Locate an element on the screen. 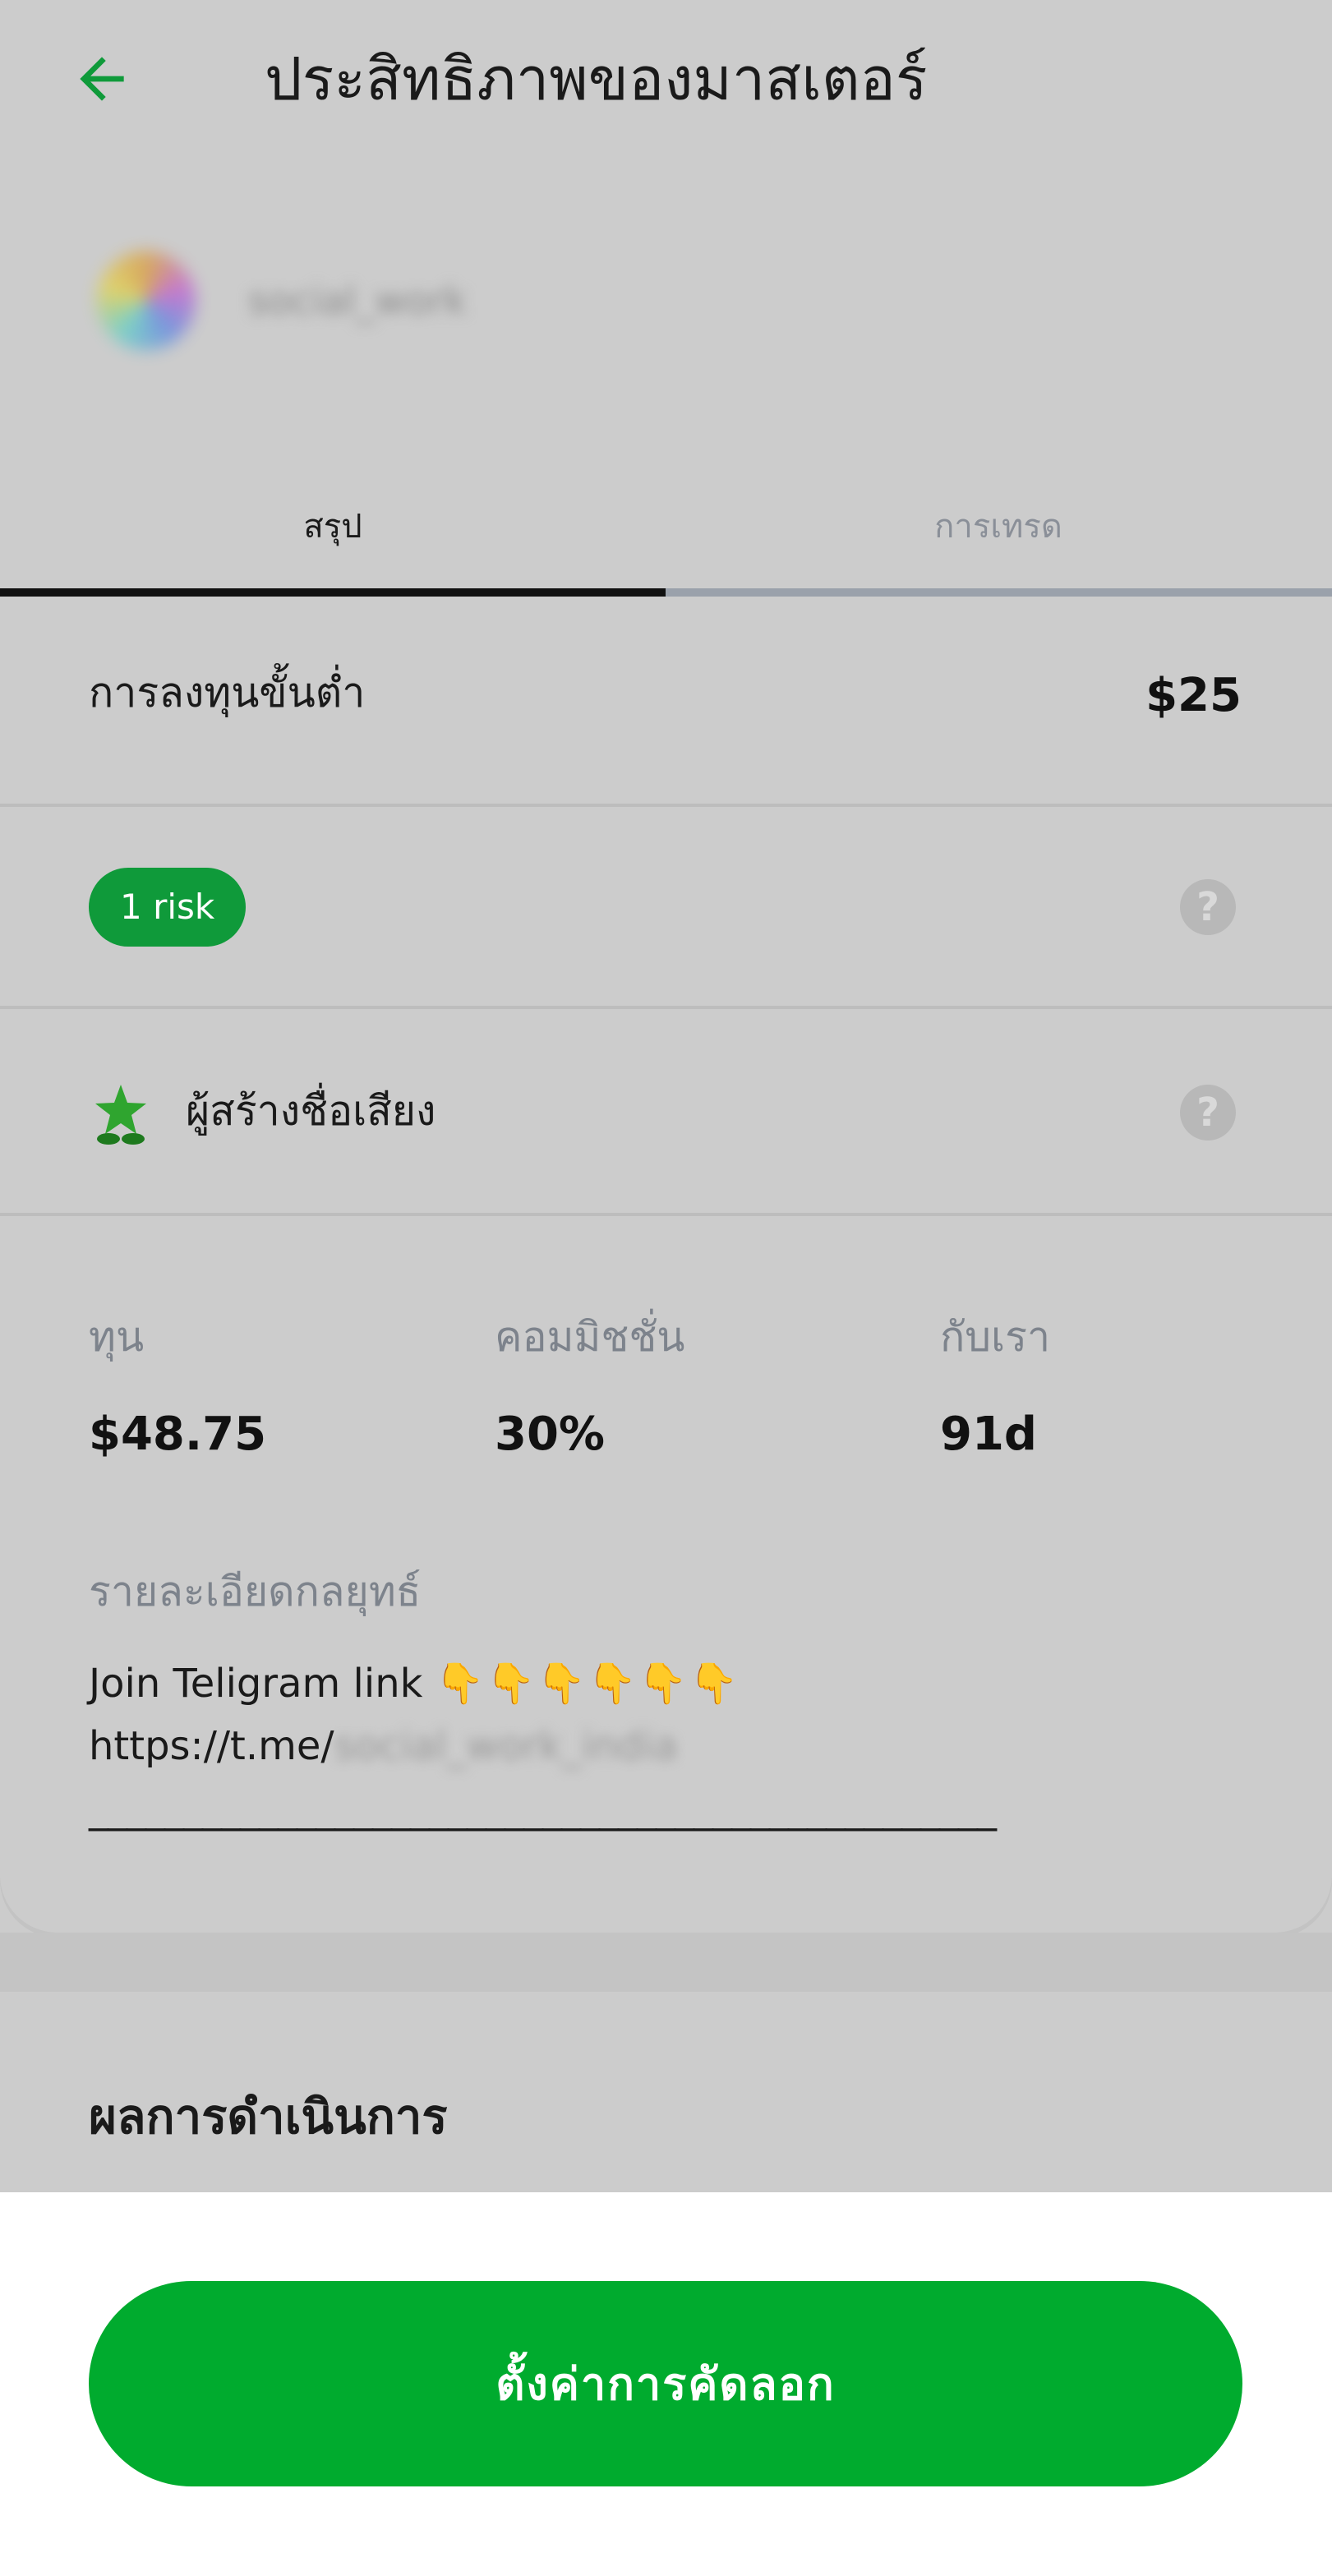 The height and width of the screenshot is (2576, 1332). tab-indicator-inactive is located at coordinates (999, 592).